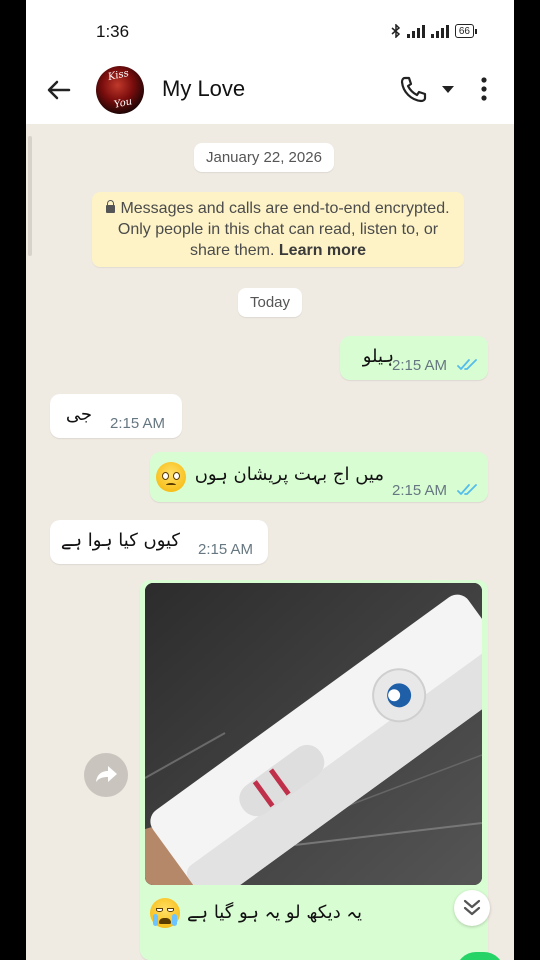 This screenshot has height=960, width=540. I want to click on status-time: 1:36, so click(113, 31).